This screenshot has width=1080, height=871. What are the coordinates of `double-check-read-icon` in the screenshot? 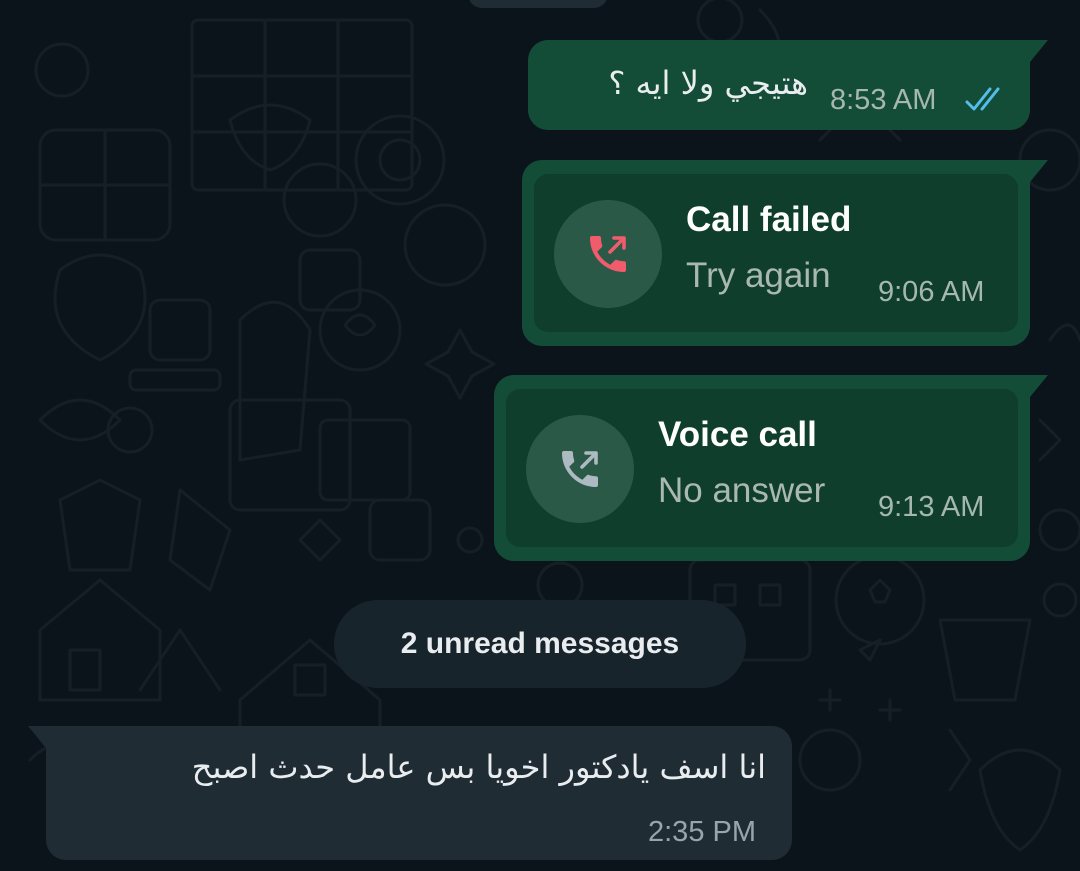 It's located at (982, 99).